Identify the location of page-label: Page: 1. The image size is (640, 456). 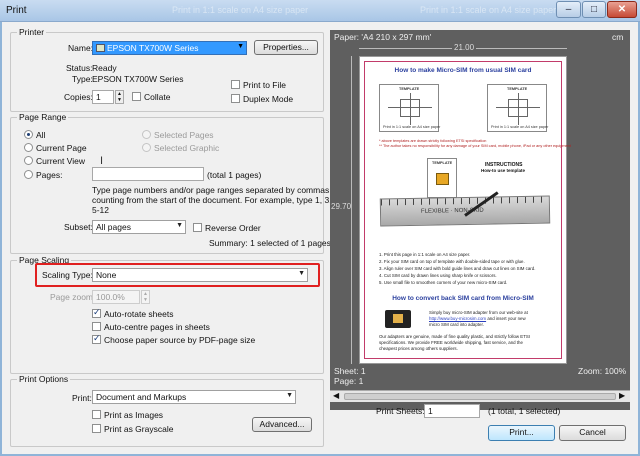
(349, 381).